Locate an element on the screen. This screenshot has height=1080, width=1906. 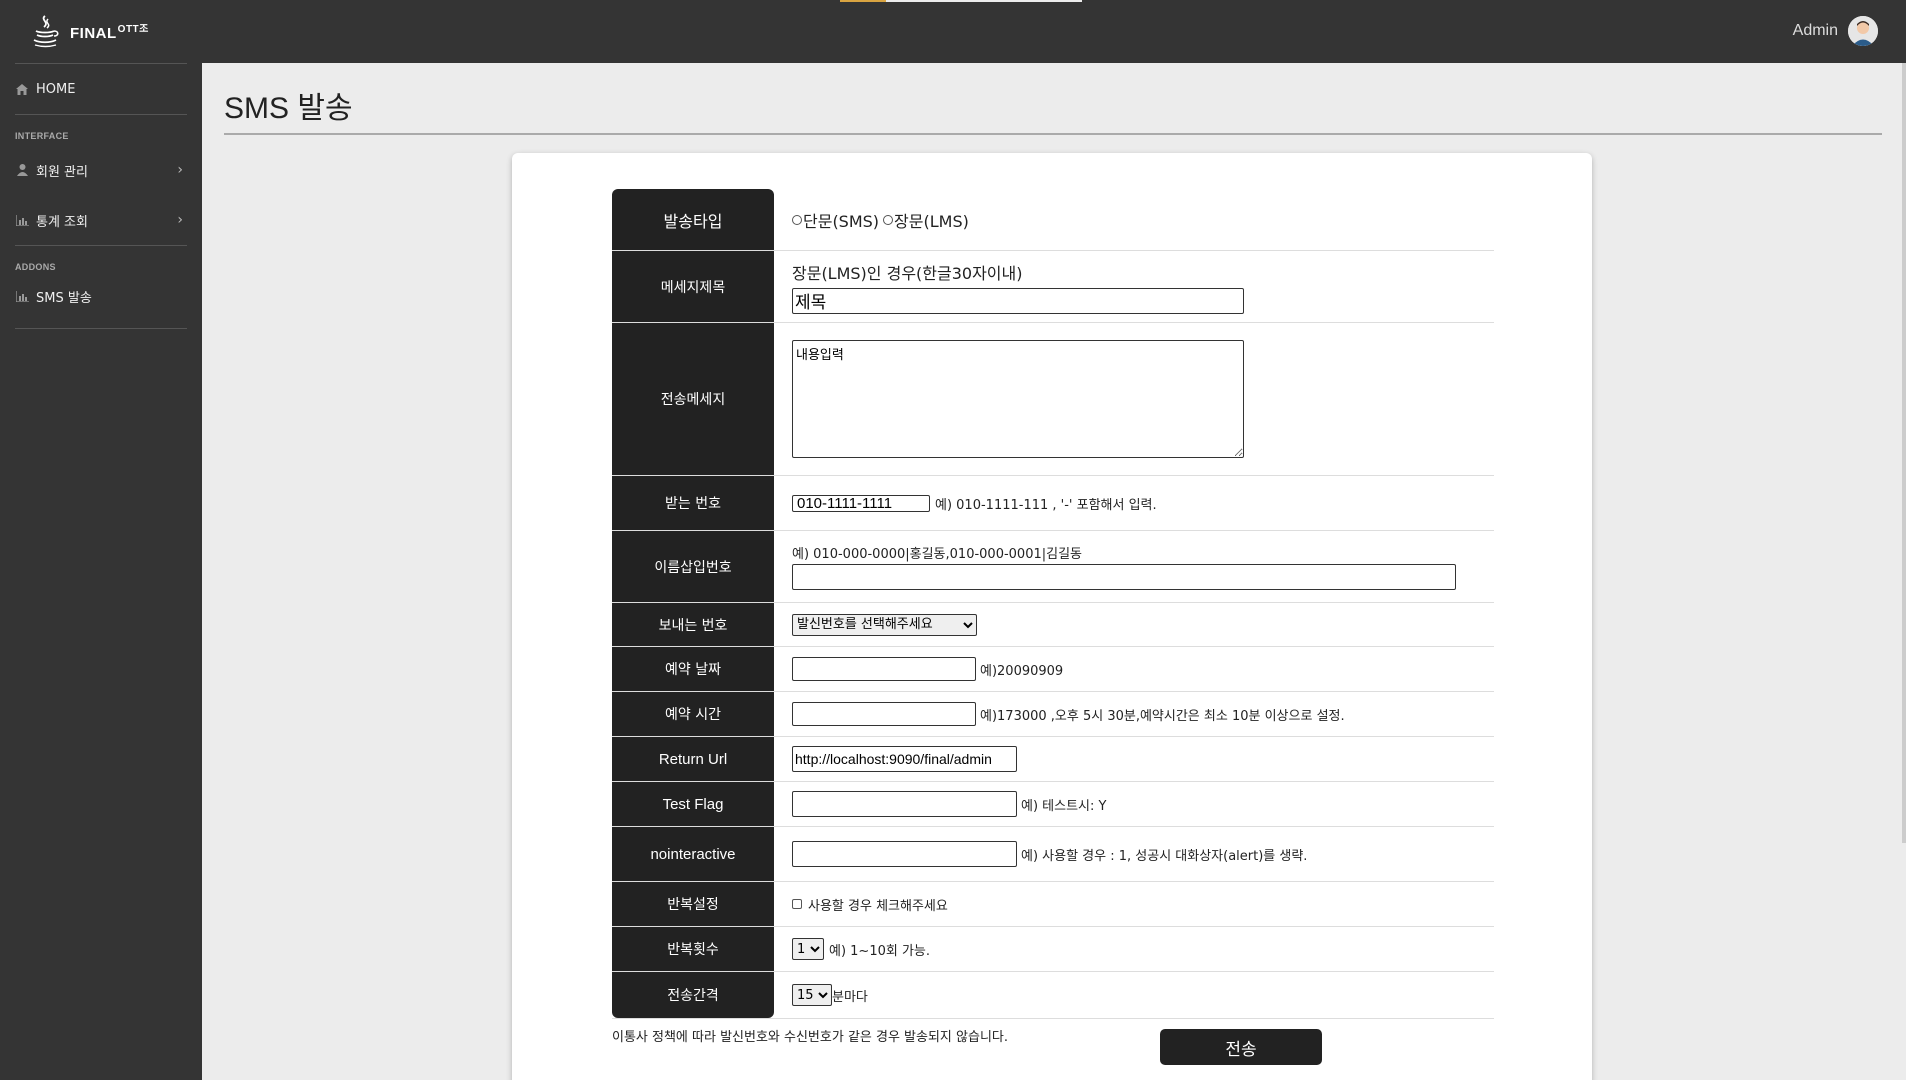
subject-input is located at coordinates (1018, 300).